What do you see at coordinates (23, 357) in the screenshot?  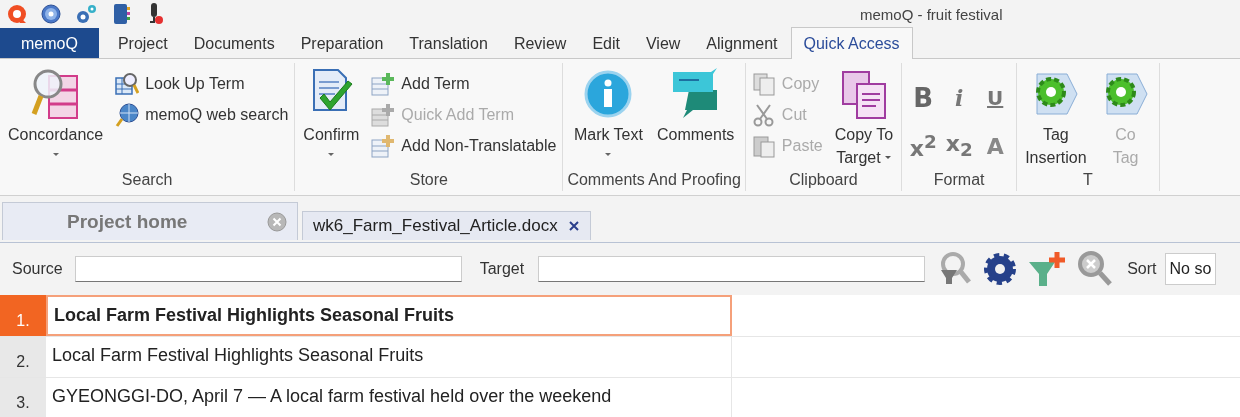 I see `row-number: 2.` at bounding box center [23, 357].